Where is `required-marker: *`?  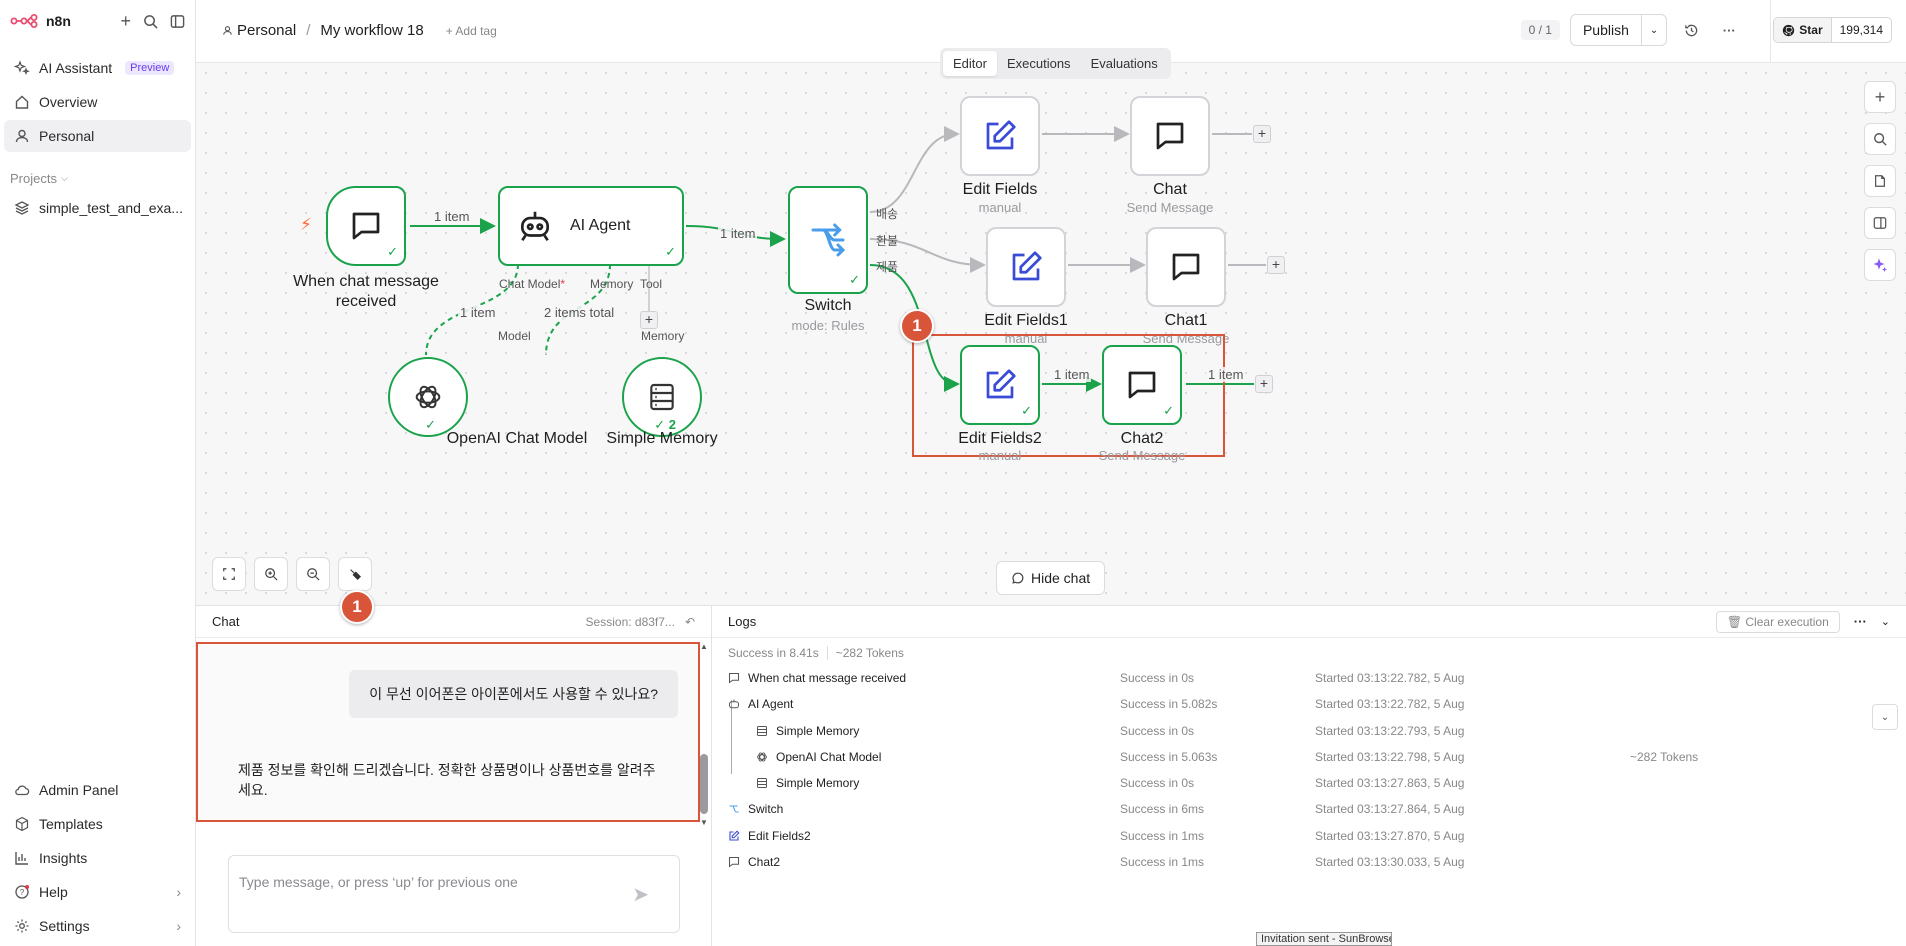 required-marker: * is located at coordinates (563, 284).